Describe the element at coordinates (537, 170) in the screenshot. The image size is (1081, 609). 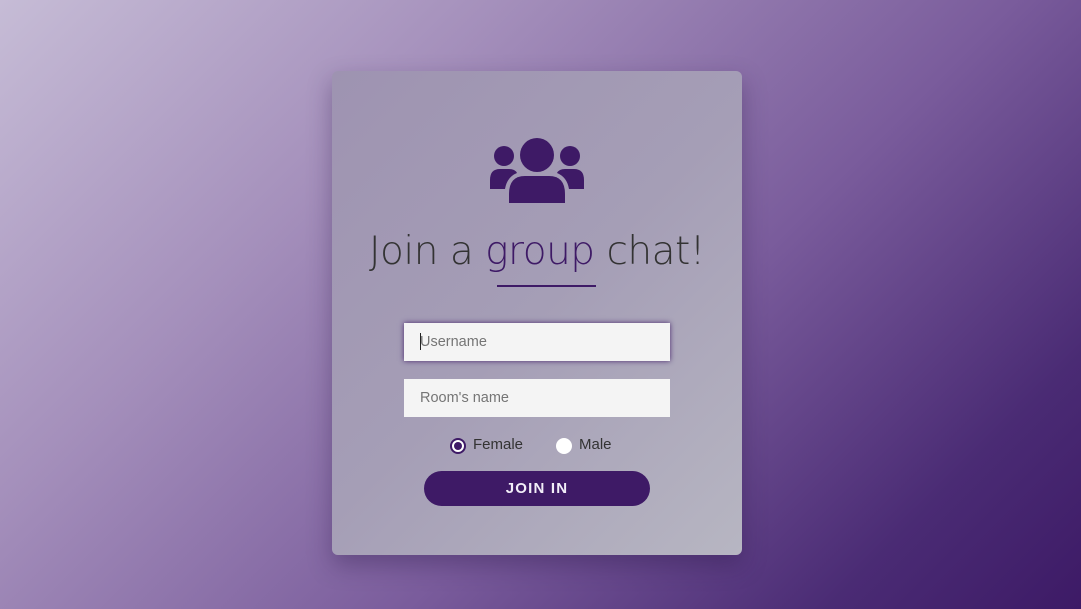
I see `users-group-icon` at that location.